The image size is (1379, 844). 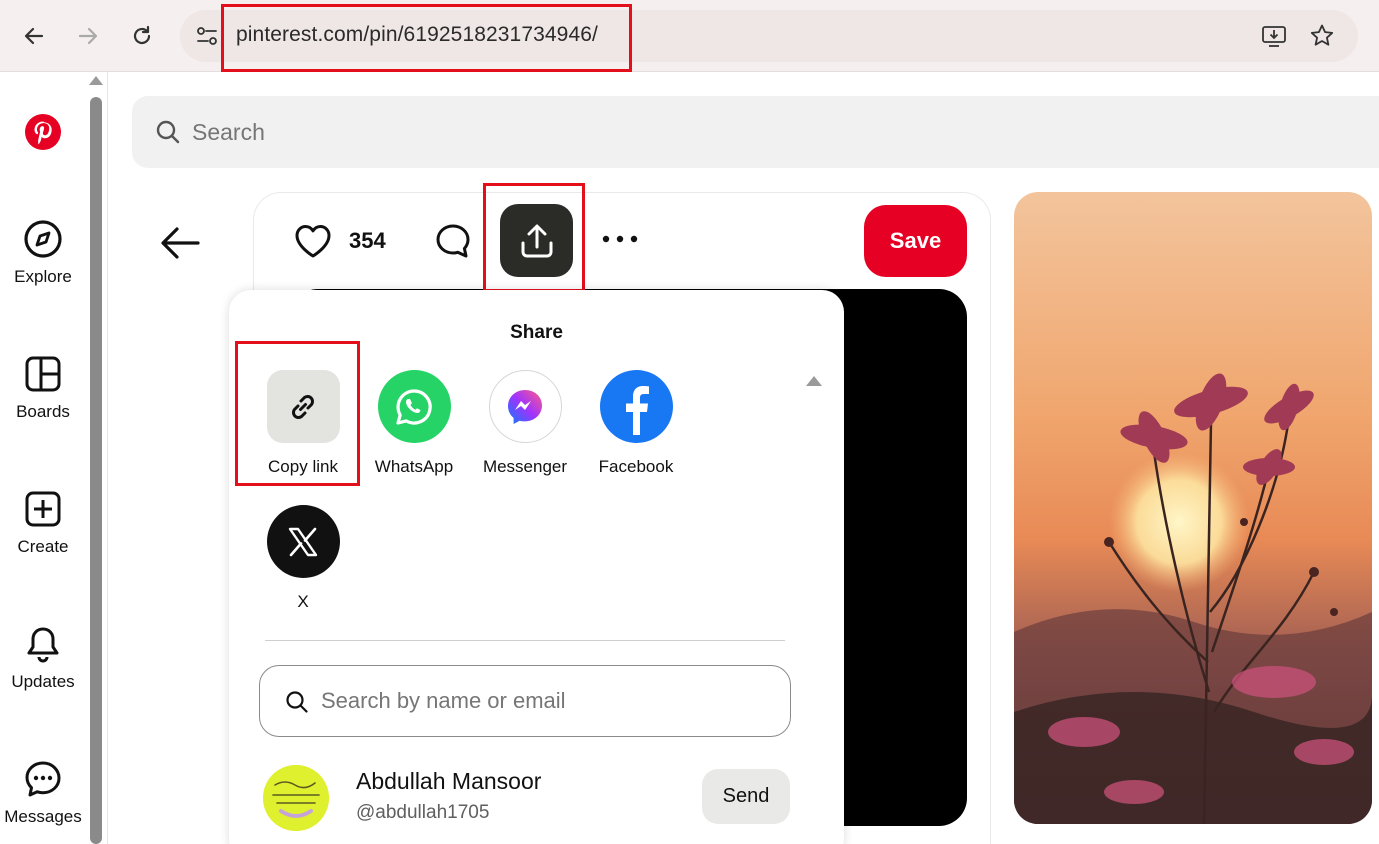 I want to click on more-options-icon, so click(x=620, y=239).